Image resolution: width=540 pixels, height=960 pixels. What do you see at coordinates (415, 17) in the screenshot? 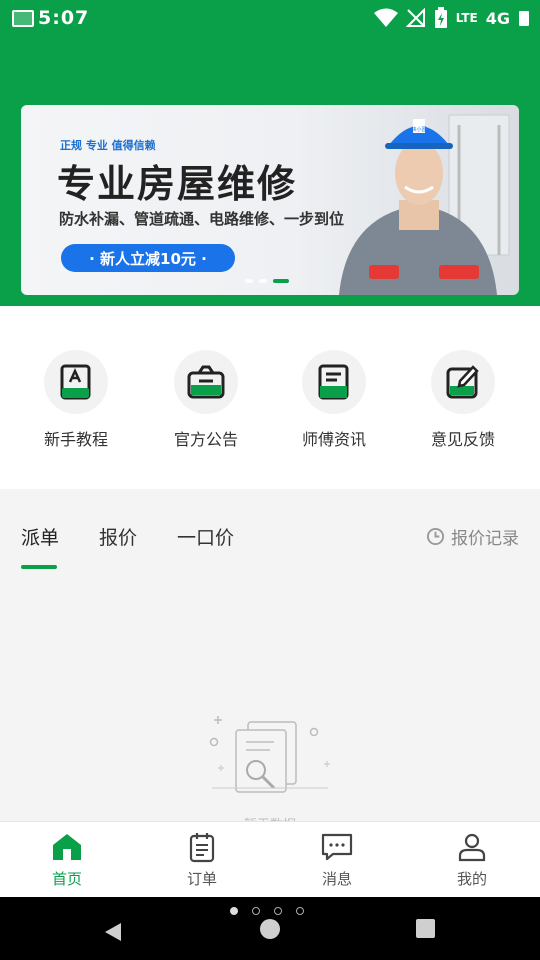
I see `no-signal-icon` at bounding box center [415, 17].